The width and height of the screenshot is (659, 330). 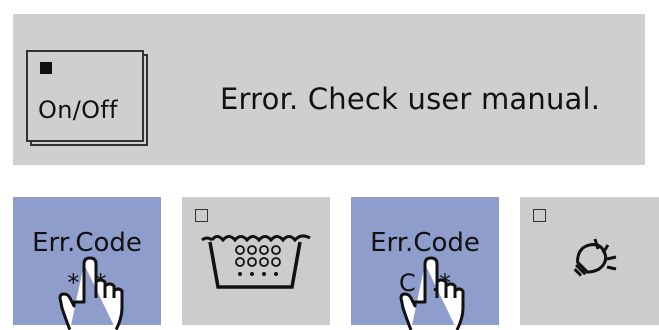 I want to click on error-message: Error. Check user manual., so click(x=410, y=99).